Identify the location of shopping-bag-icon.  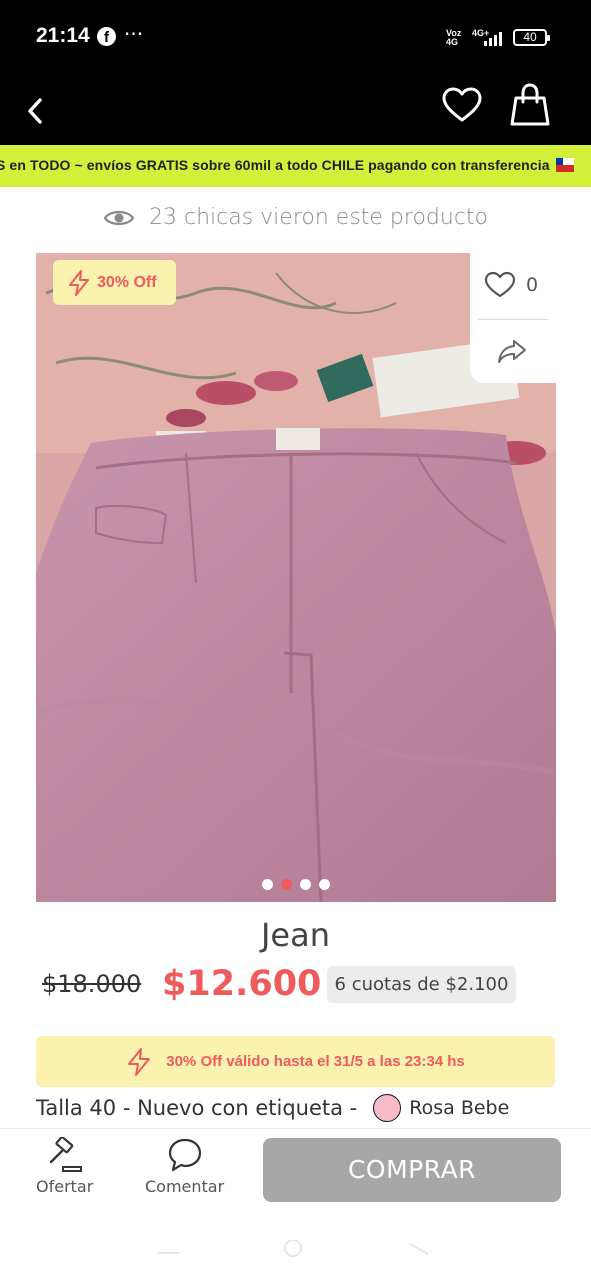
(530, 105).